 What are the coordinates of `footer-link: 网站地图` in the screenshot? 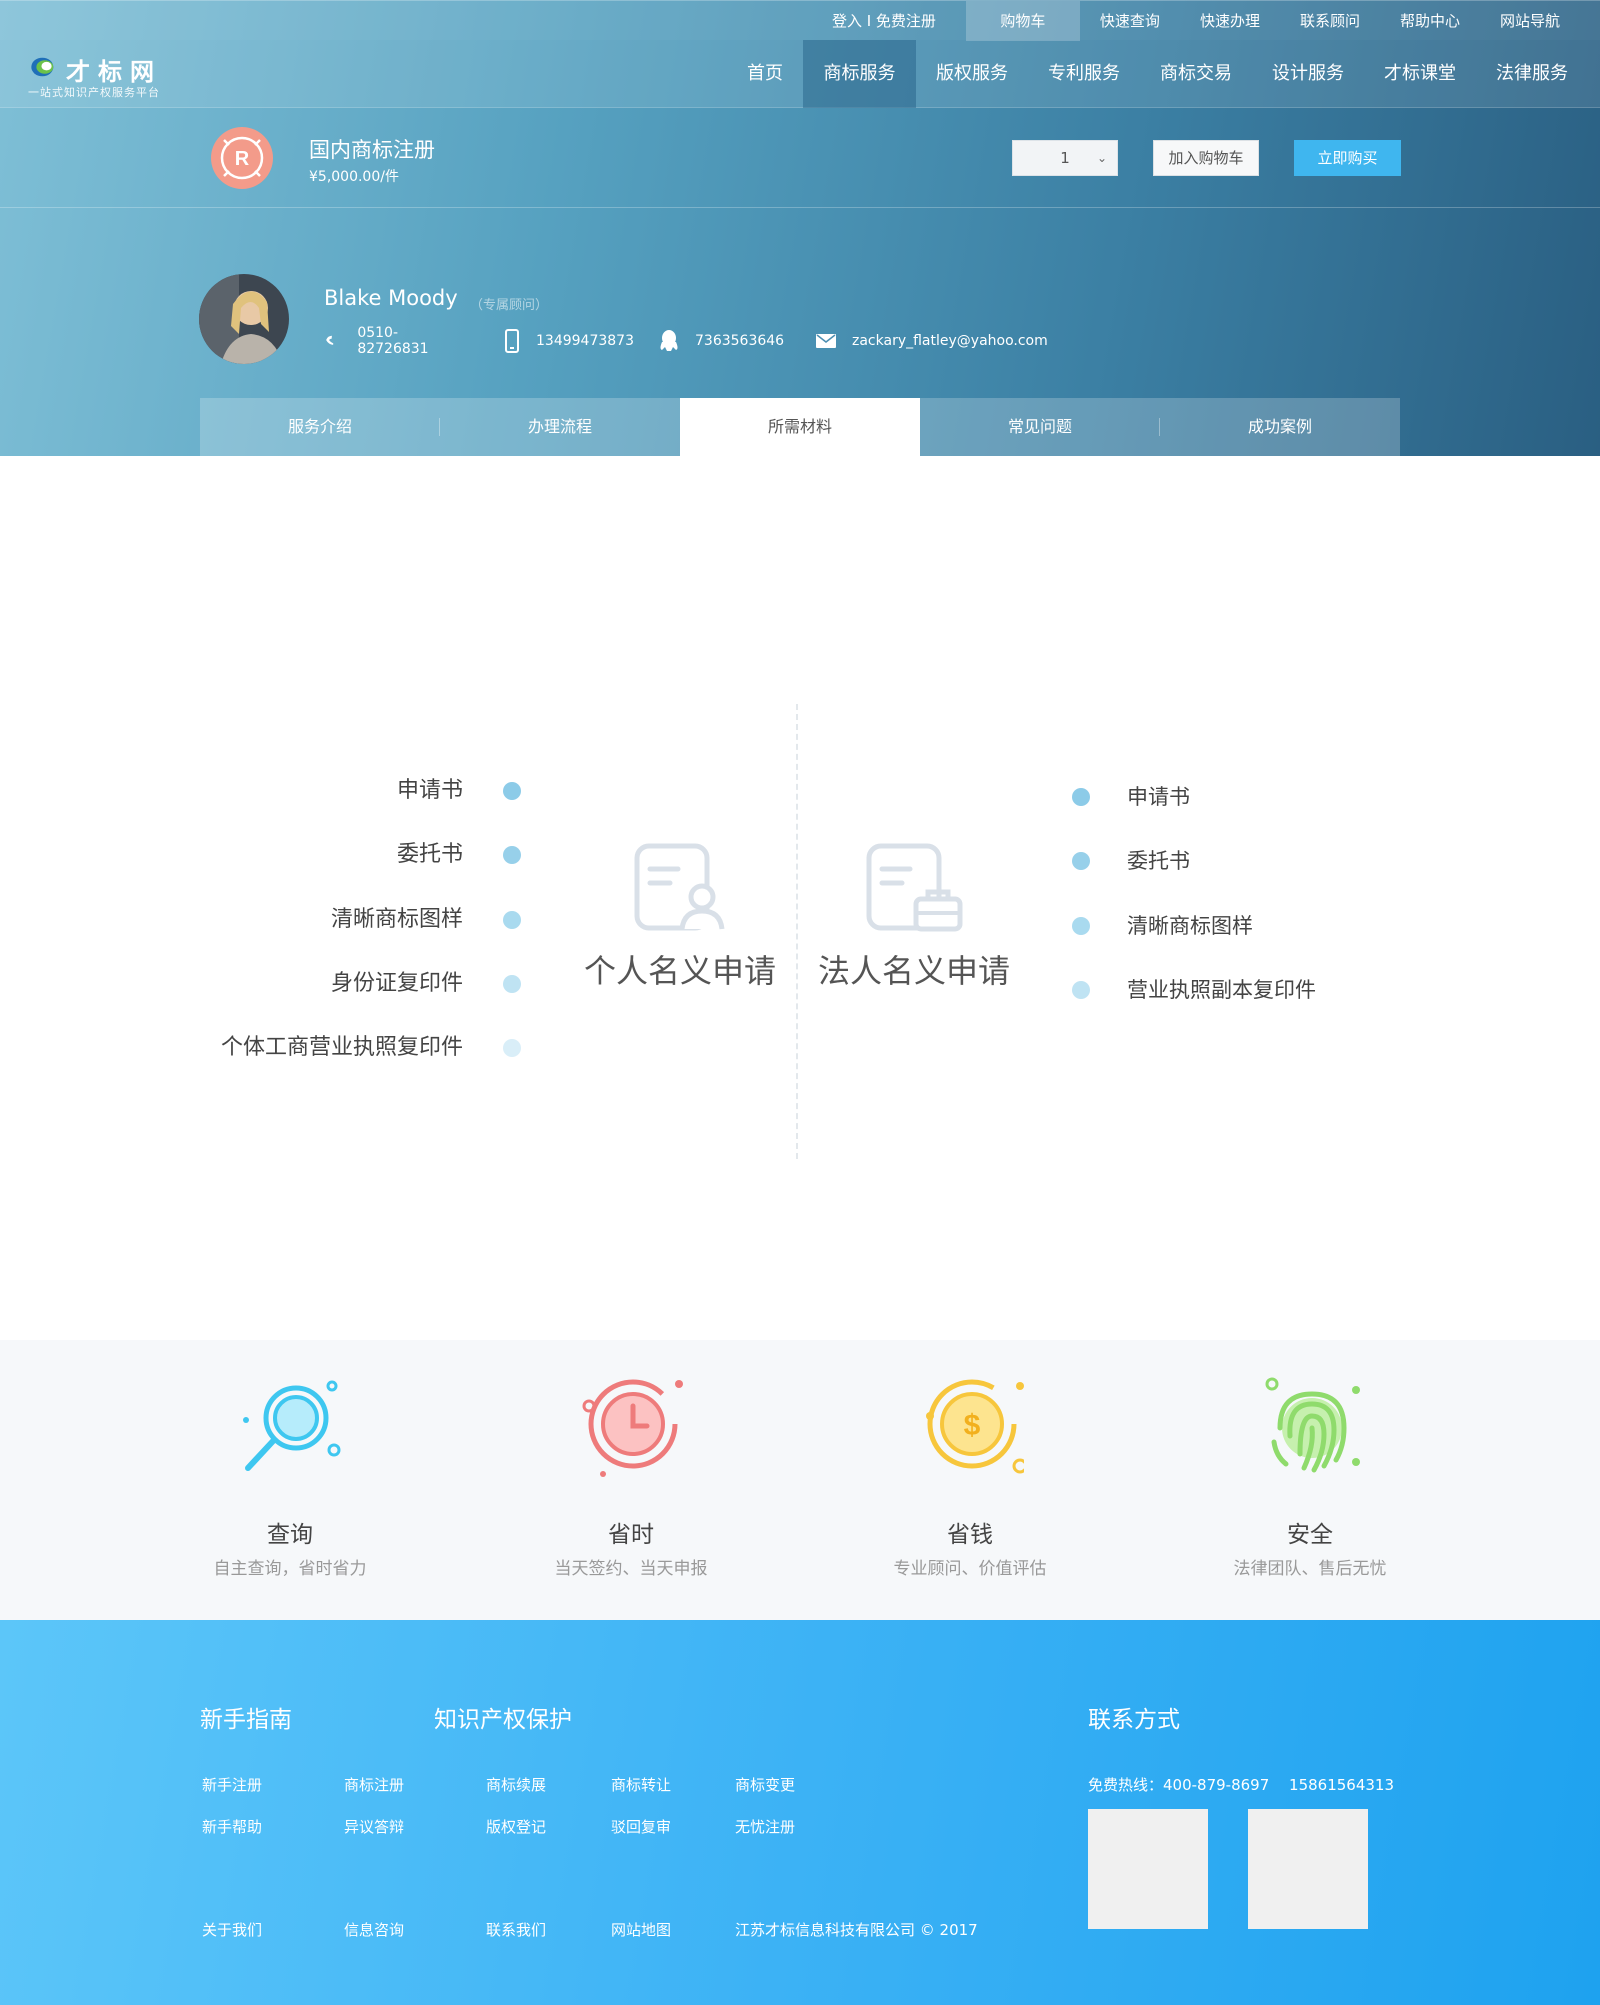 It's located at (641, 1929).